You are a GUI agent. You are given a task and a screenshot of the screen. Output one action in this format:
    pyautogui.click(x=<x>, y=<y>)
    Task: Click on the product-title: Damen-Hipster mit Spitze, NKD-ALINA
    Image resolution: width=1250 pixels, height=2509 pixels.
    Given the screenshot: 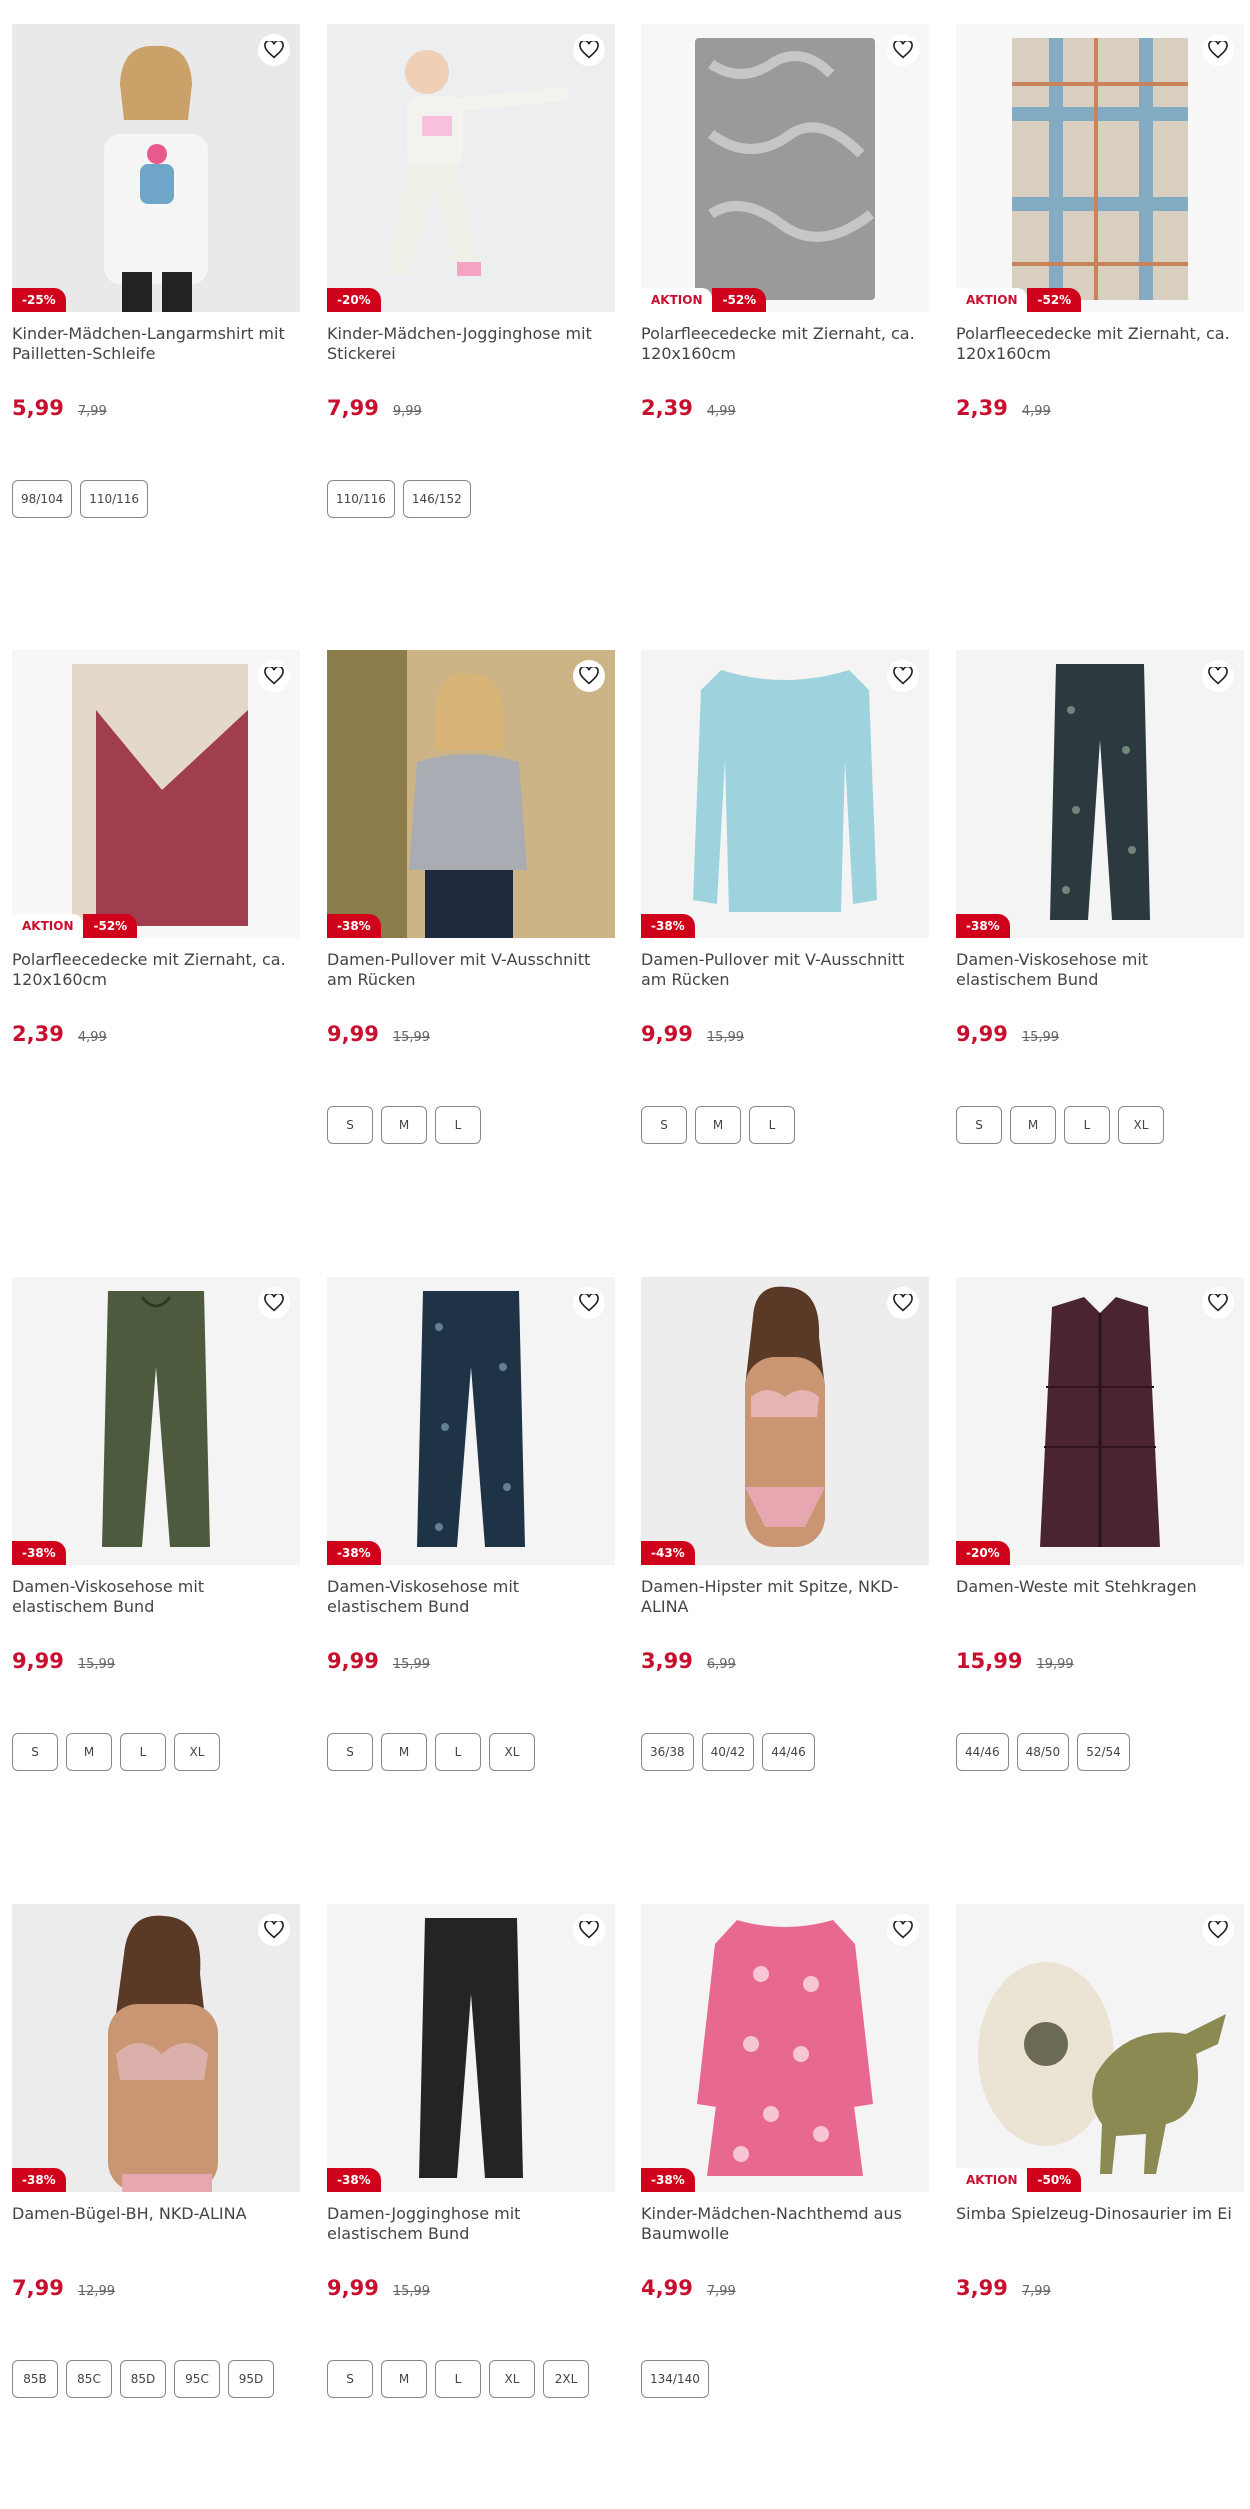 What is the action you would take?
    pyautogui.click(x=785, y=1597)
    